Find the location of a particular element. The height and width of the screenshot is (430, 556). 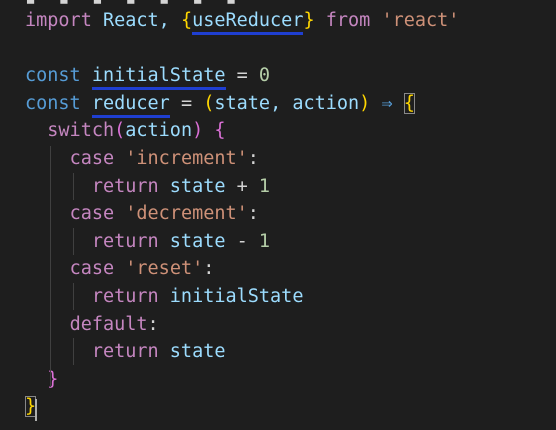

code-line: const initialState = 0 is located at coordinates (148, 76).